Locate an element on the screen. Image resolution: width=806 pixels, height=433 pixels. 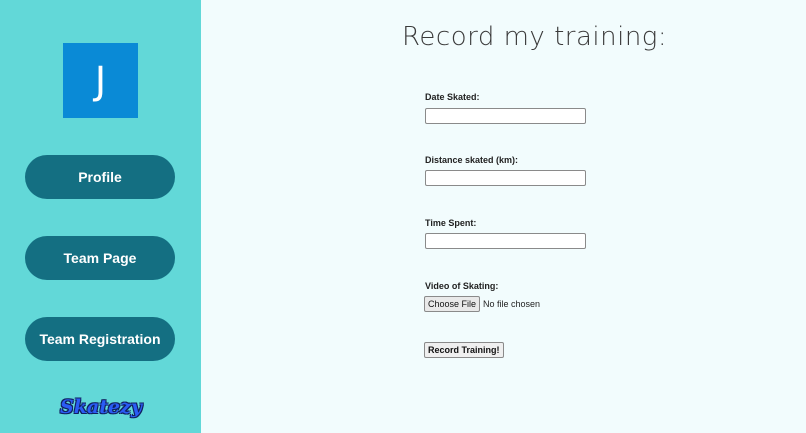
distance-skated-input is located at coordinates (505, 178).